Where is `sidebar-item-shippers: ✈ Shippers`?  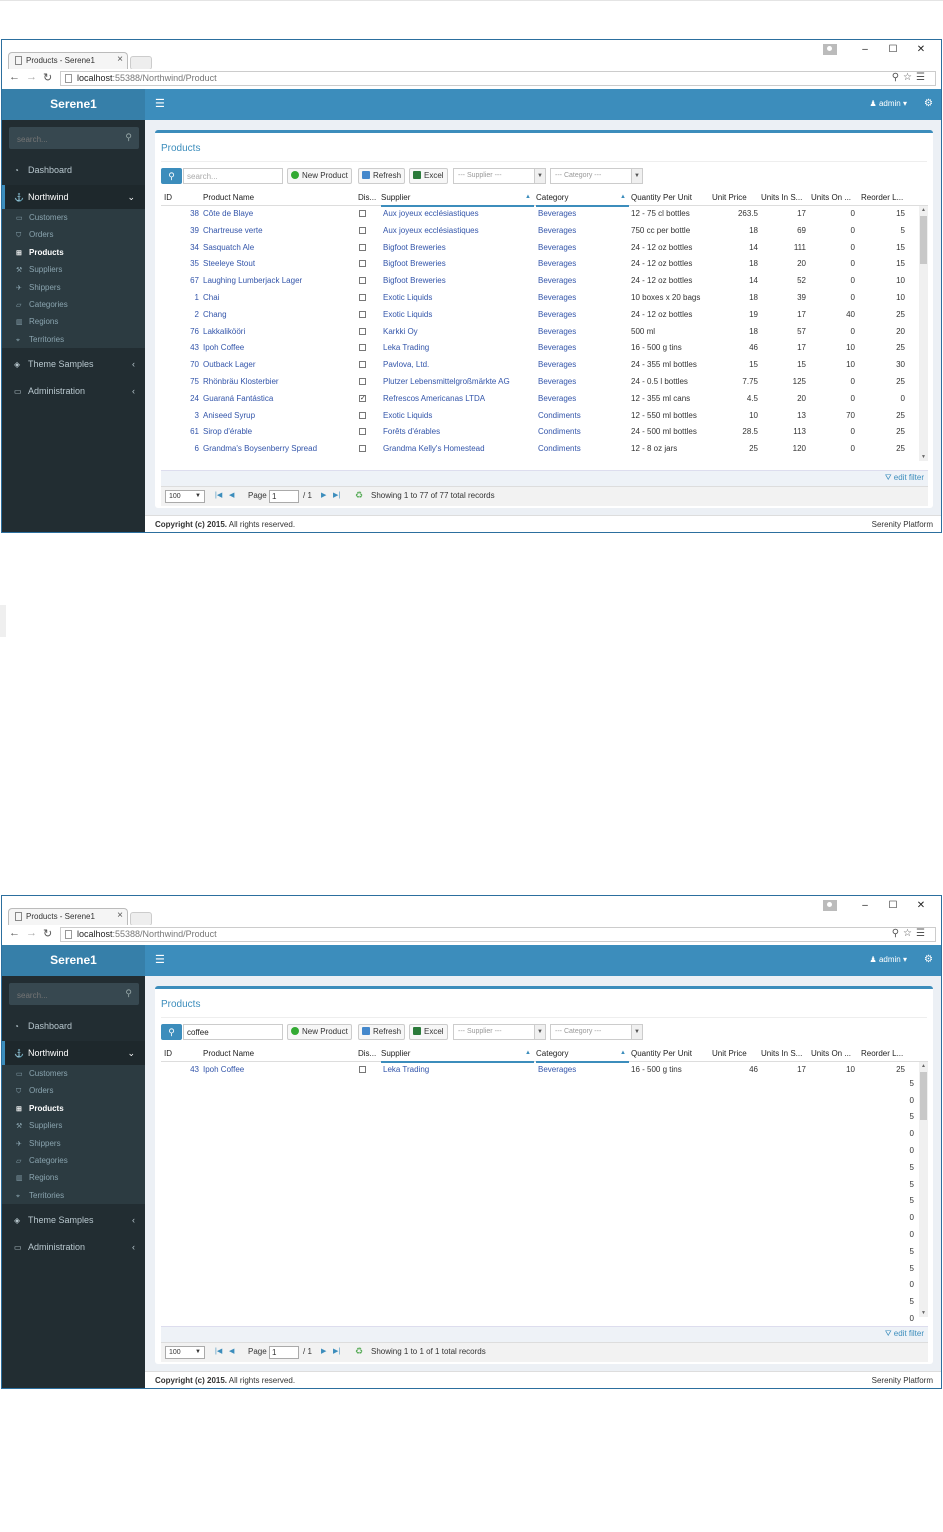
sidebar-item-shippers: ✈ Shippers is located at coordinates (73, 1143).